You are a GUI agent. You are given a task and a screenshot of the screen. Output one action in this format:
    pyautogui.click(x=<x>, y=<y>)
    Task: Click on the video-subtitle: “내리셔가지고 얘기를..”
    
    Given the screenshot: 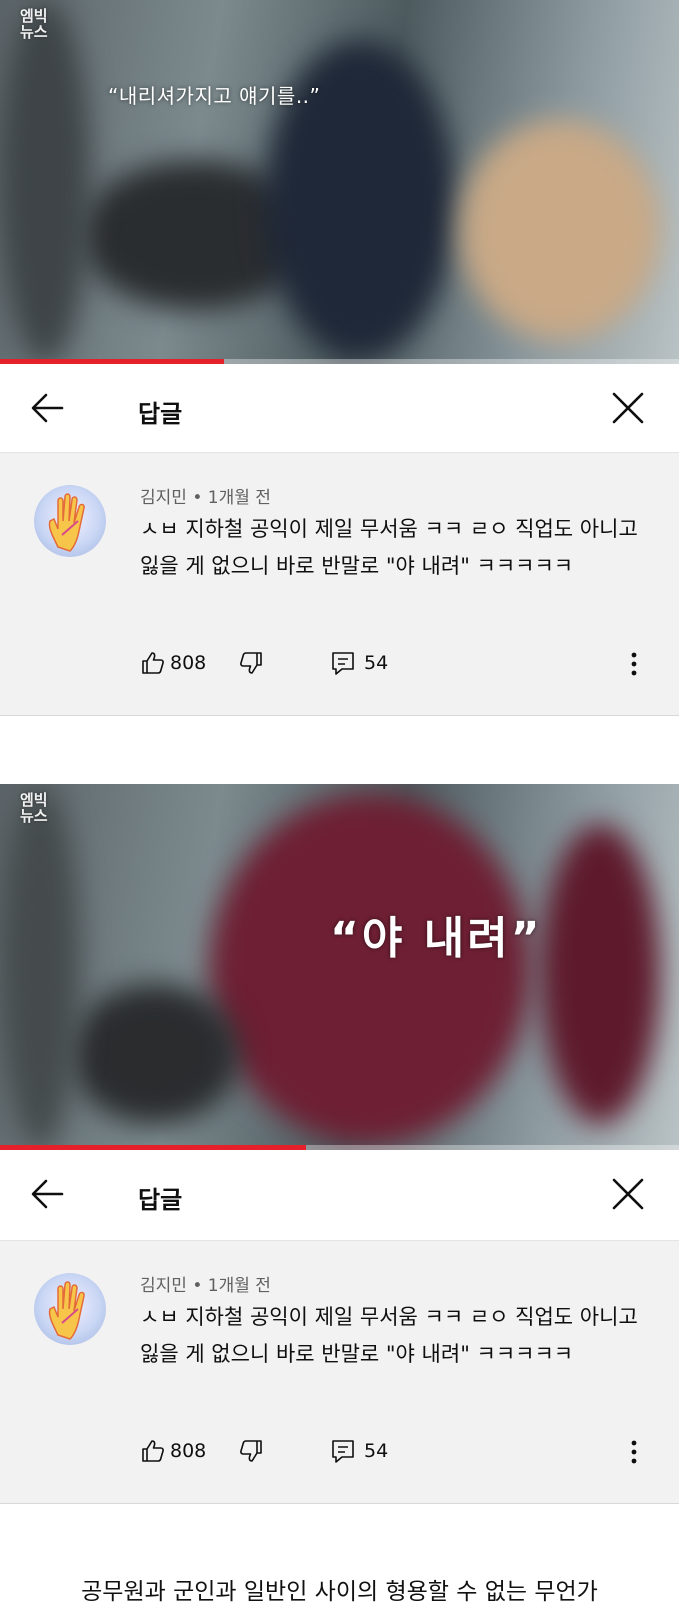 What is the action you would take?
    pyautogui.click(x=214, y=96)
    